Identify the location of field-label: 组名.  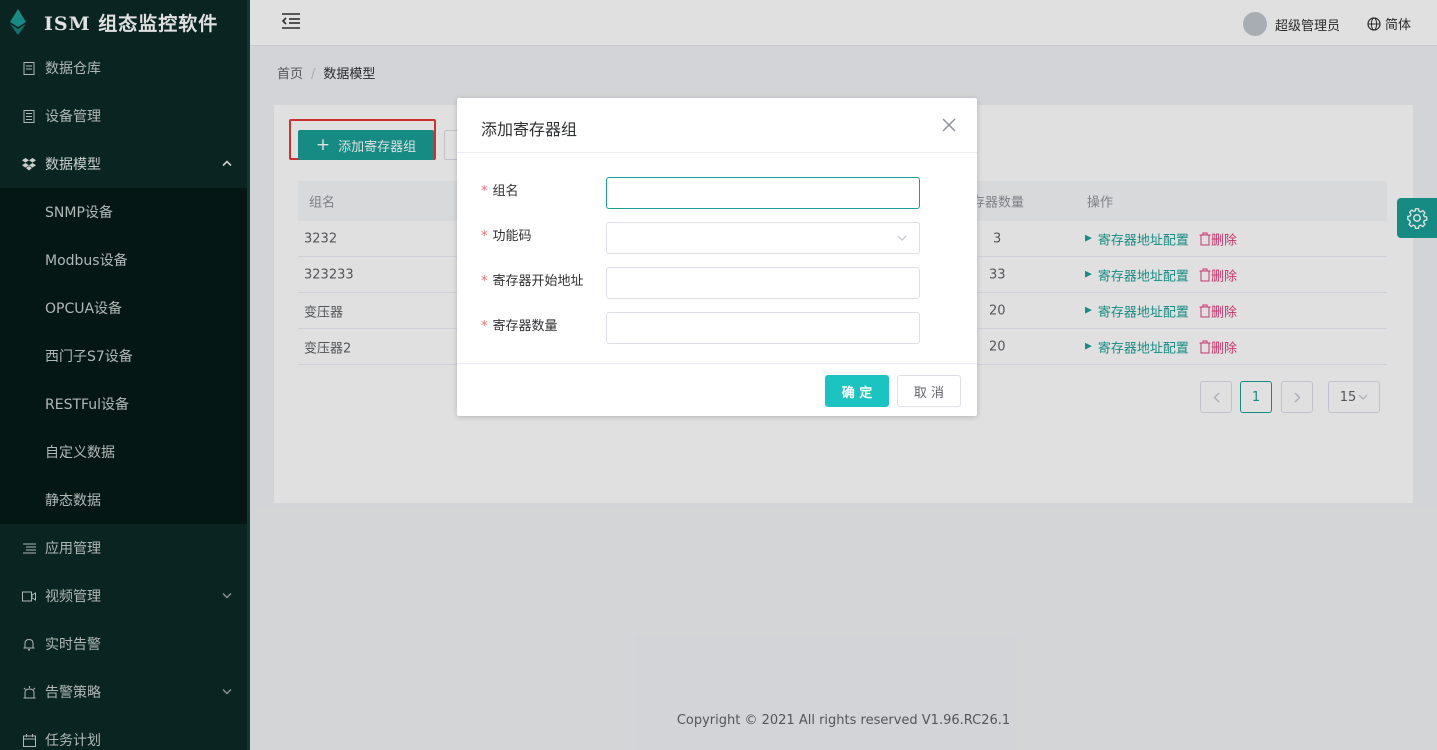
(505, 191).